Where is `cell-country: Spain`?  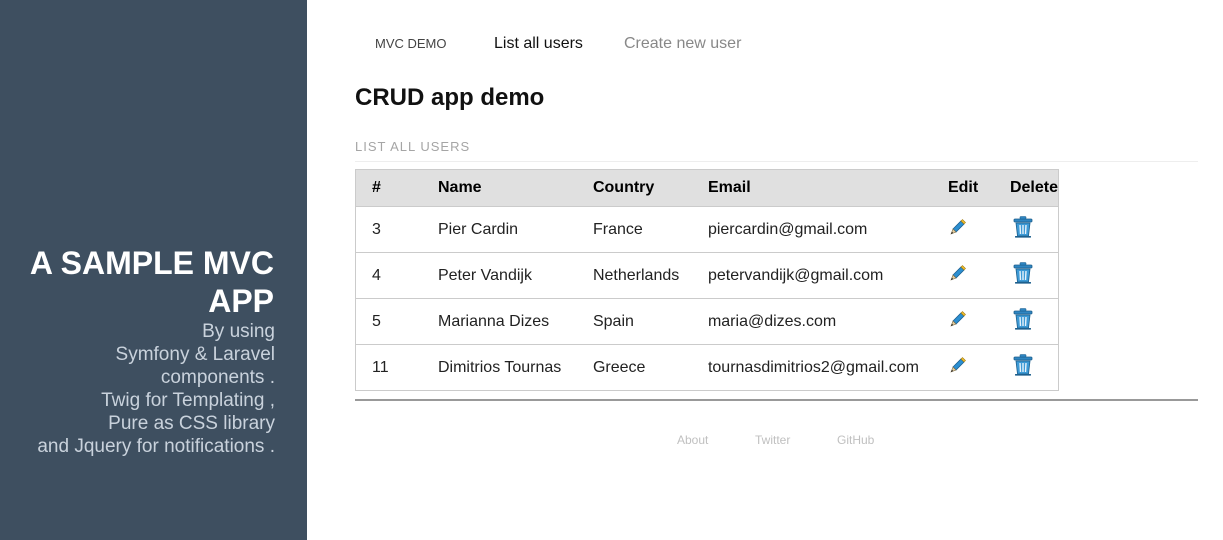
cell-country: Spain is located at coordinates (634, 321).